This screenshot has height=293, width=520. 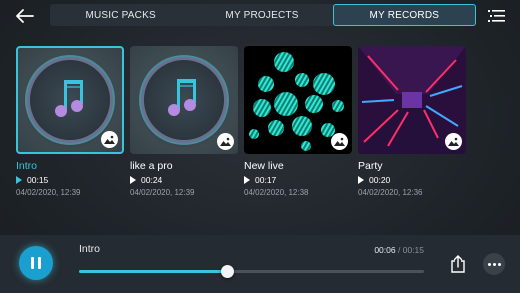 What do you see at coordinates (413, 250) in the screenshot?
I see `total-time: 00:15` at bounding box center [413, 250].